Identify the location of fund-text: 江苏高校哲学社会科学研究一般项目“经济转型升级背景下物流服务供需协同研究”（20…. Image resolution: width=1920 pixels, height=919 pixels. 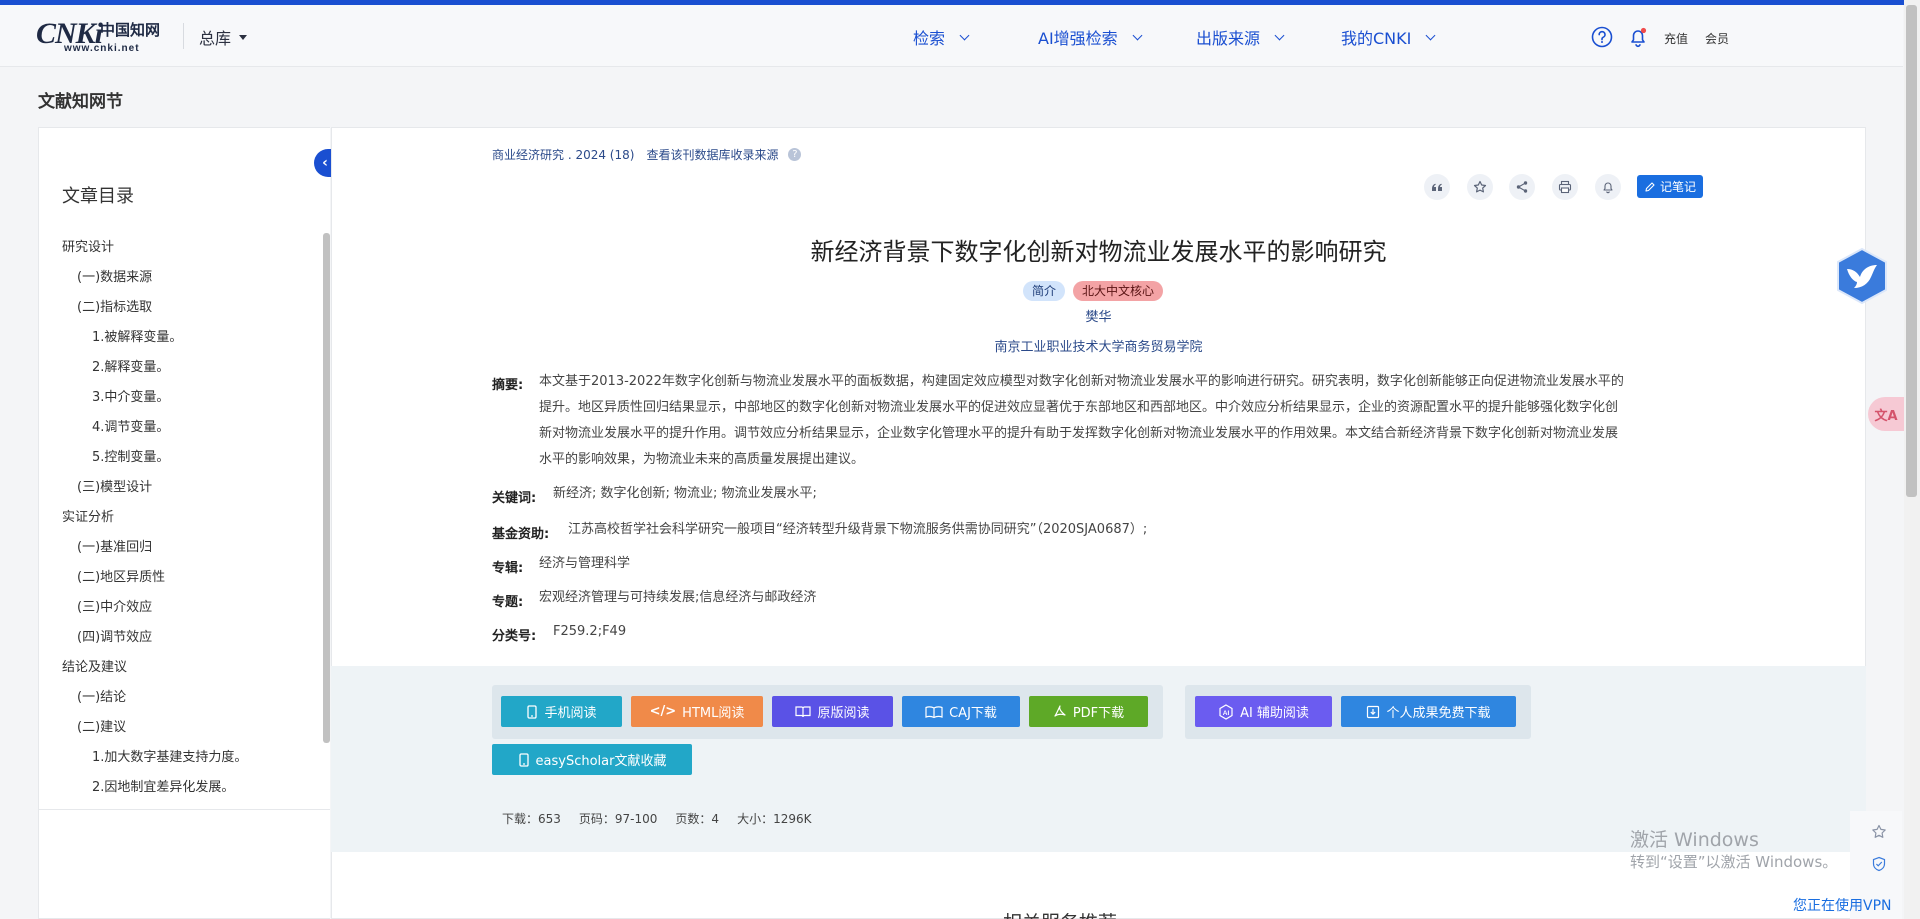
(857, 530).